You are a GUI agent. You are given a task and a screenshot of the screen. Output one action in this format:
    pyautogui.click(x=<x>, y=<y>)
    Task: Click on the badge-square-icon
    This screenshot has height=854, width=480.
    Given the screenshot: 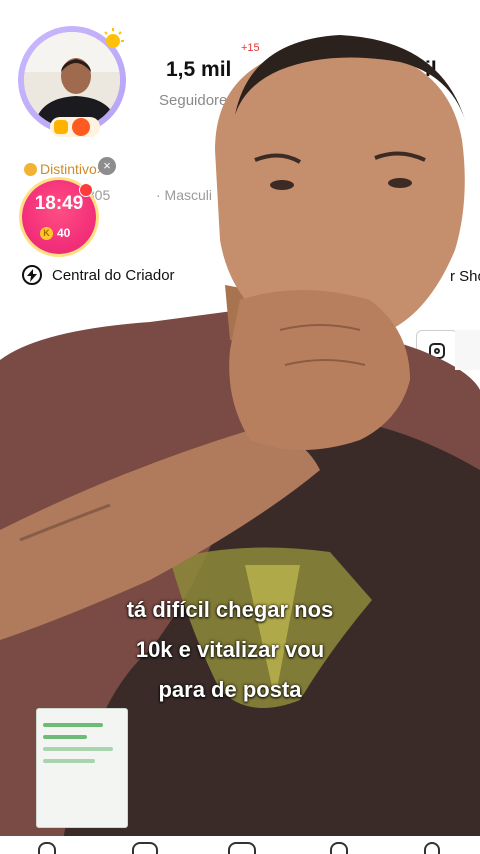 What is the action you would take?
    pyautogui.click(x=61, y=127)
    